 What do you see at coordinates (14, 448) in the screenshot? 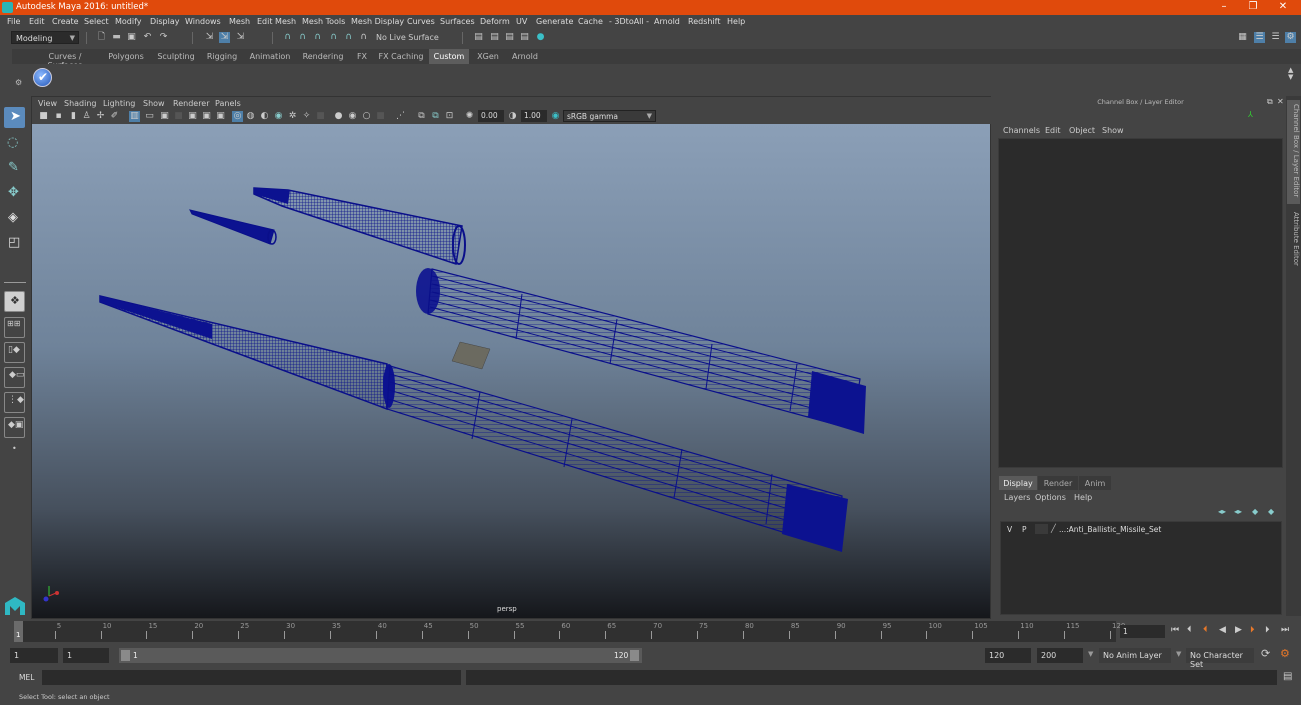
I see `more-layouts-icon: •` at bounding box center [14, 448].